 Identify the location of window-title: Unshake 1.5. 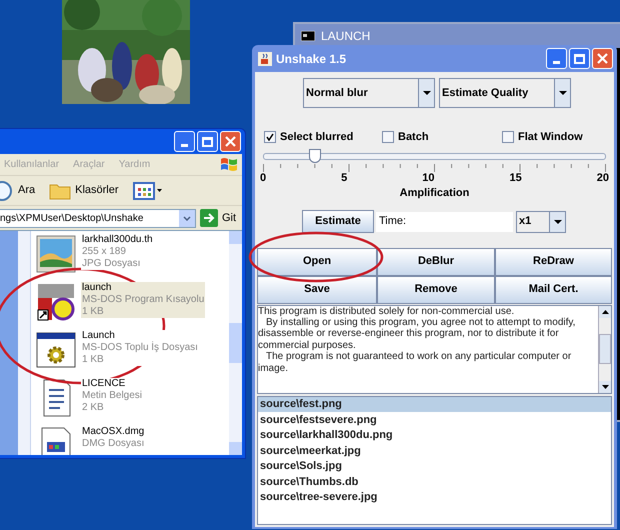
(312, 59).